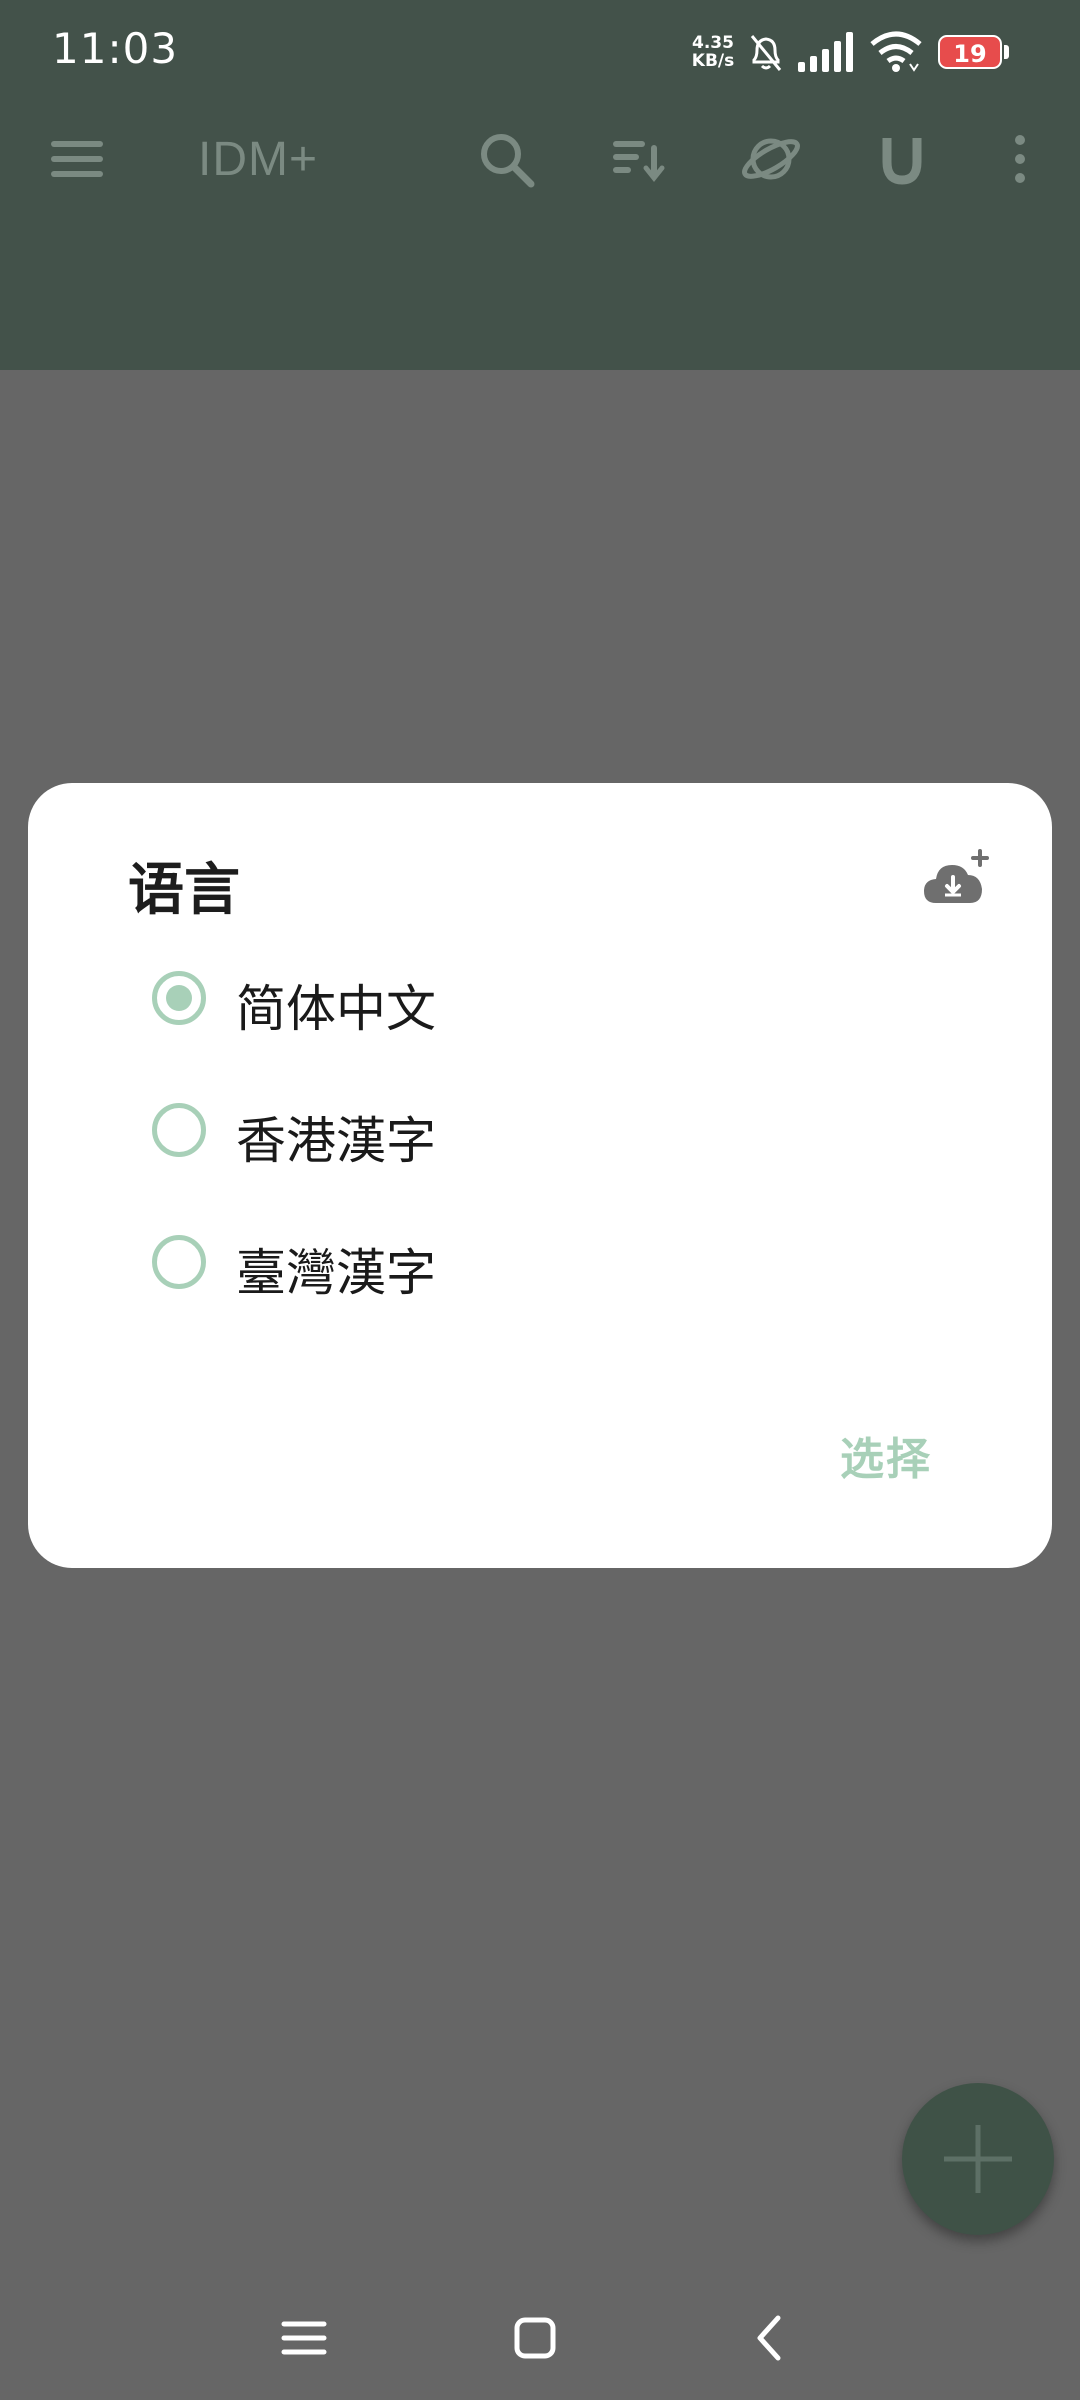 Image resolution: width=1080 pixels, height=2400 pixels. I want to click on language-option-hongkong: 香港漢字, so click(540, 1131).